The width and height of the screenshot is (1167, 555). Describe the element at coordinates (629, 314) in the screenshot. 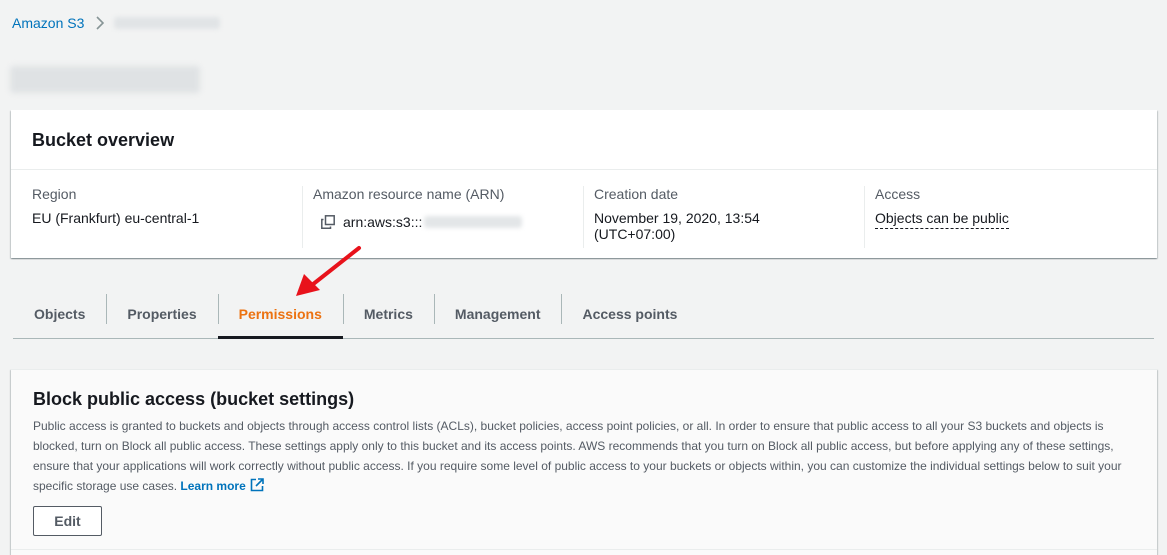

I see `tab-access-points: Access points` at that location.